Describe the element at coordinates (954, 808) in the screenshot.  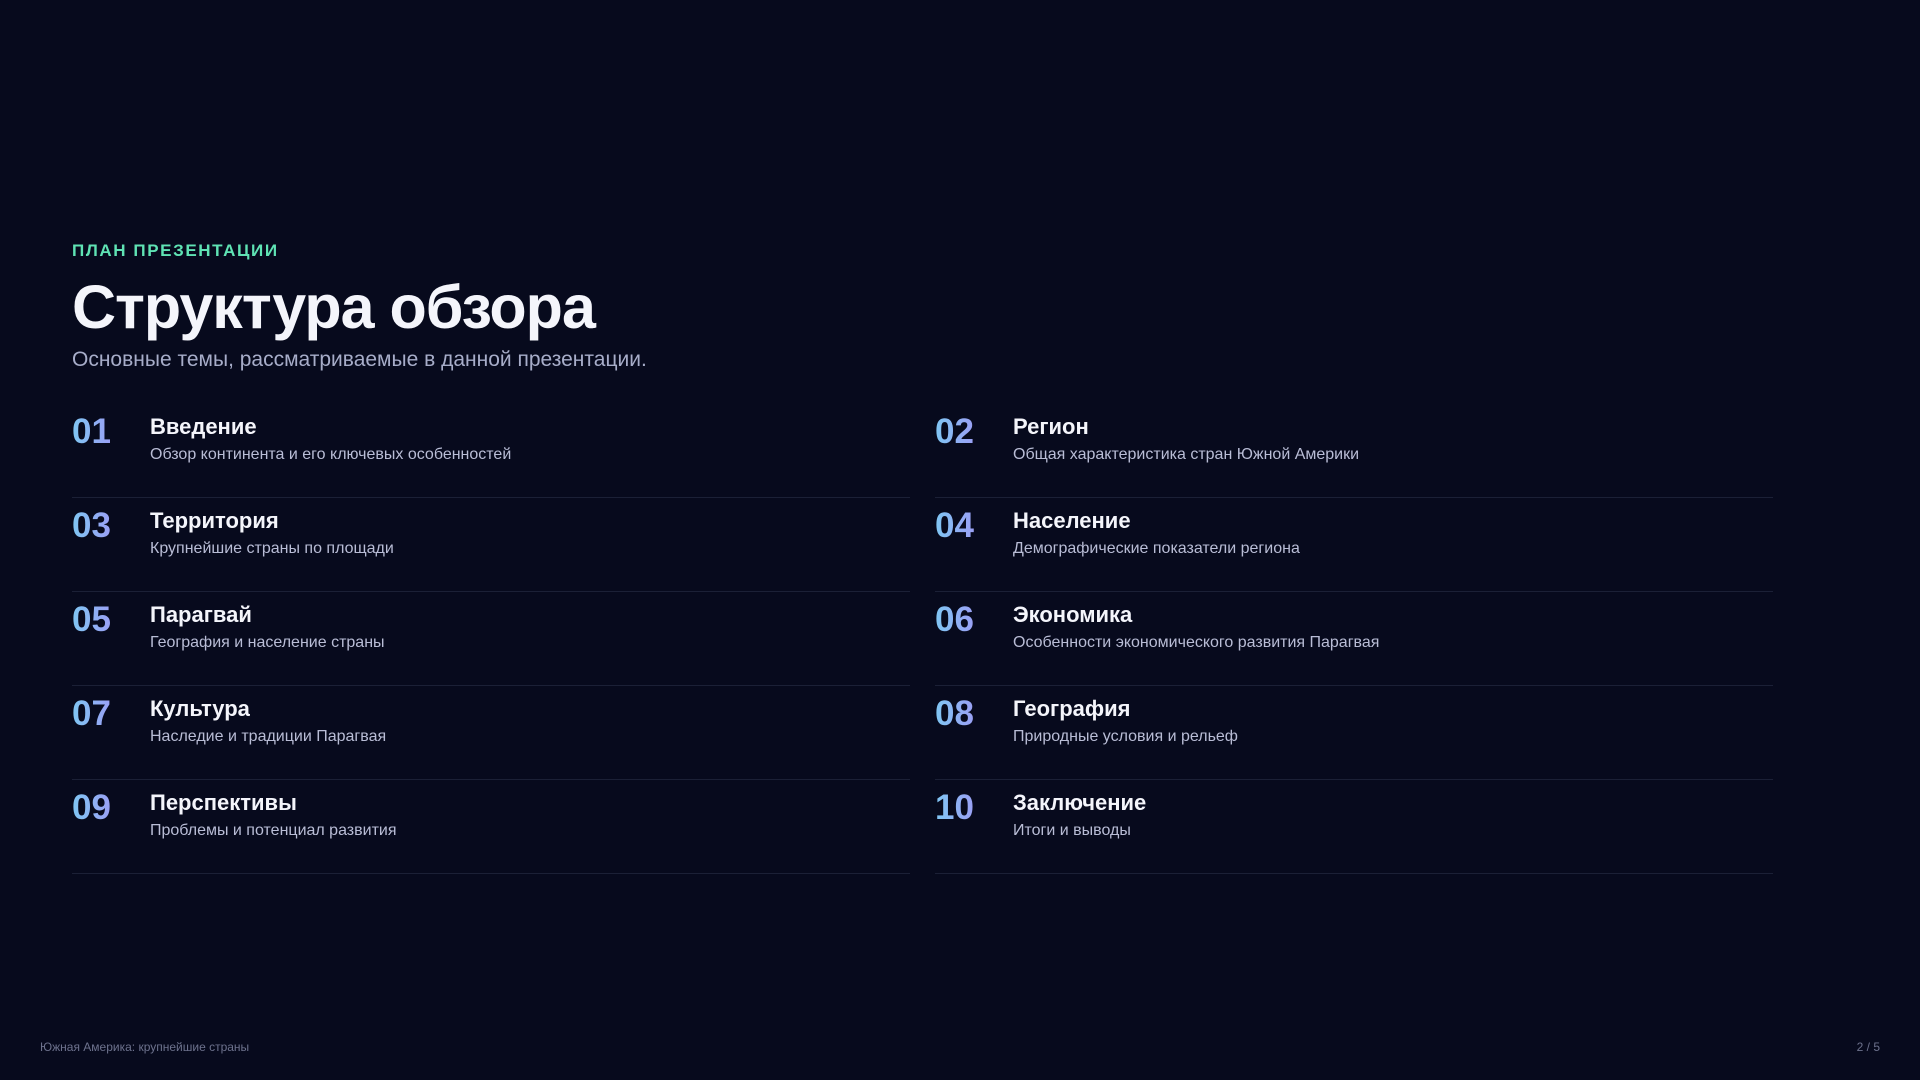
I see `agenda-item-number: 10` at that location.